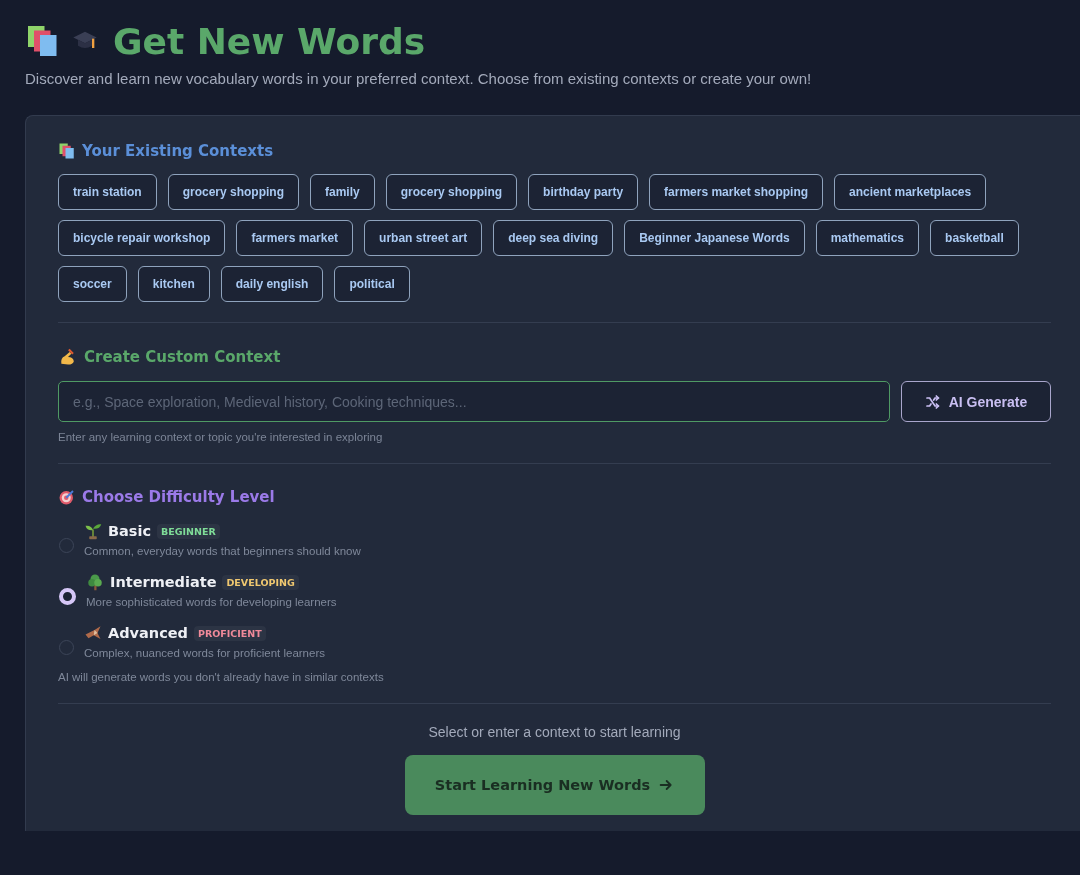 Image resolution: width=1080 pixels, height=875 pixels. What do you see at coordinates (553, 238) in the screenshot?
I see `context-chip: deep sea diving` at bounding box center [553, 238].